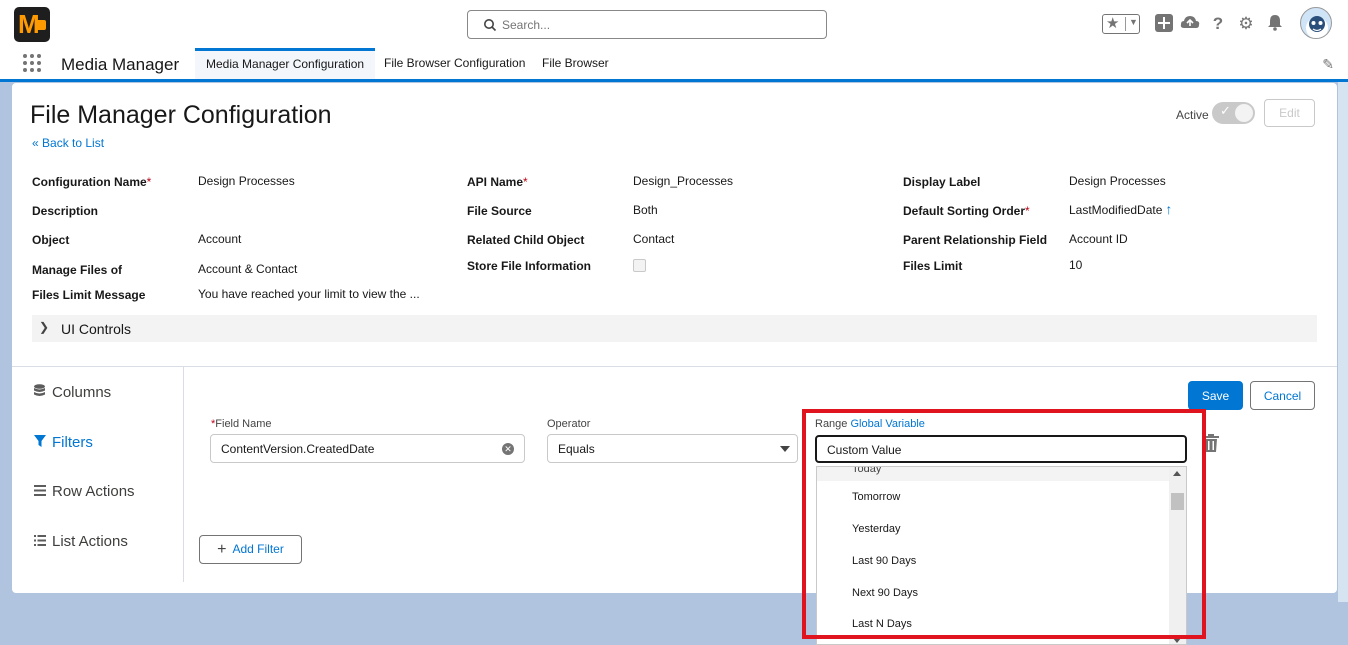 The image size is (1348, 645). I want to click on delete-filter-icon, so click(1211, 445).